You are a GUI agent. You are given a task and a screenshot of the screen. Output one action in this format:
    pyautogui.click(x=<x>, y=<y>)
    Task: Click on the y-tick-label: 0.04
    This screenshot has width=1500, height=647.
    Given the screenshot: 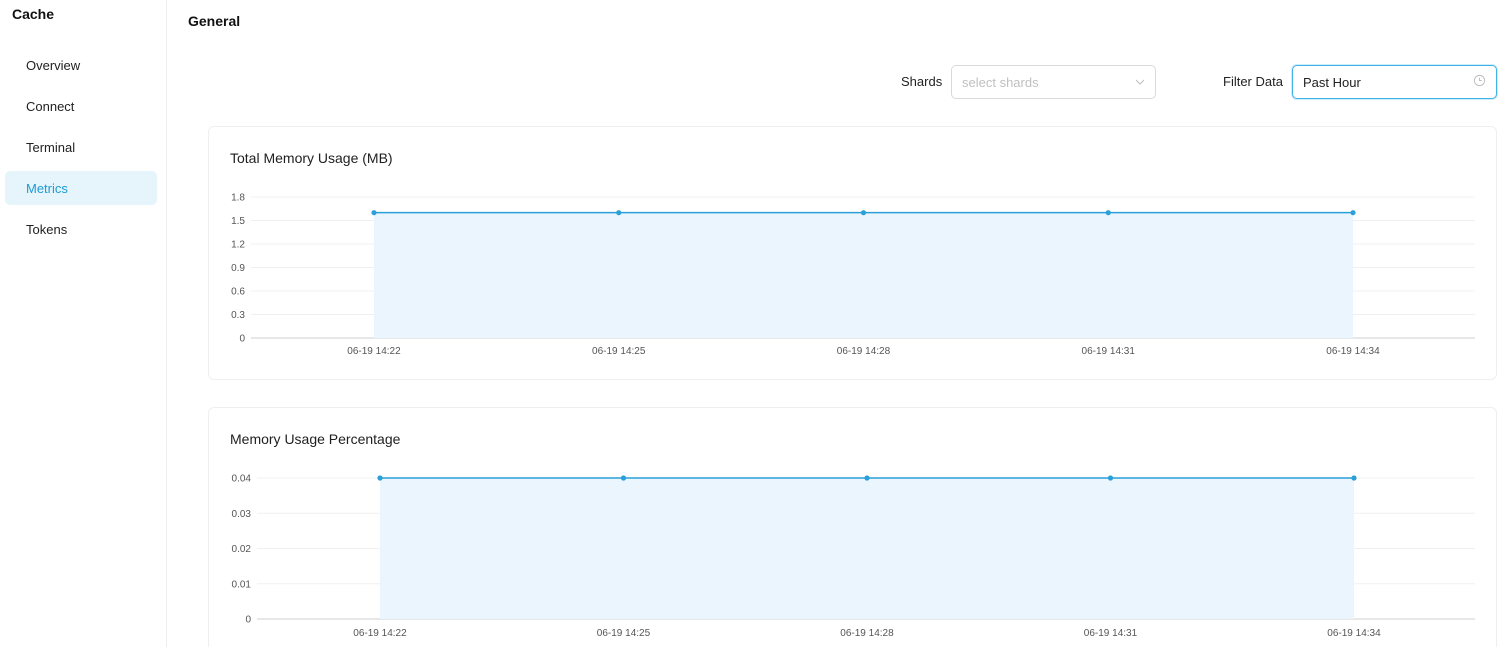 What is the action you would take?
    pyautogui.click(x=242, y=479)
    